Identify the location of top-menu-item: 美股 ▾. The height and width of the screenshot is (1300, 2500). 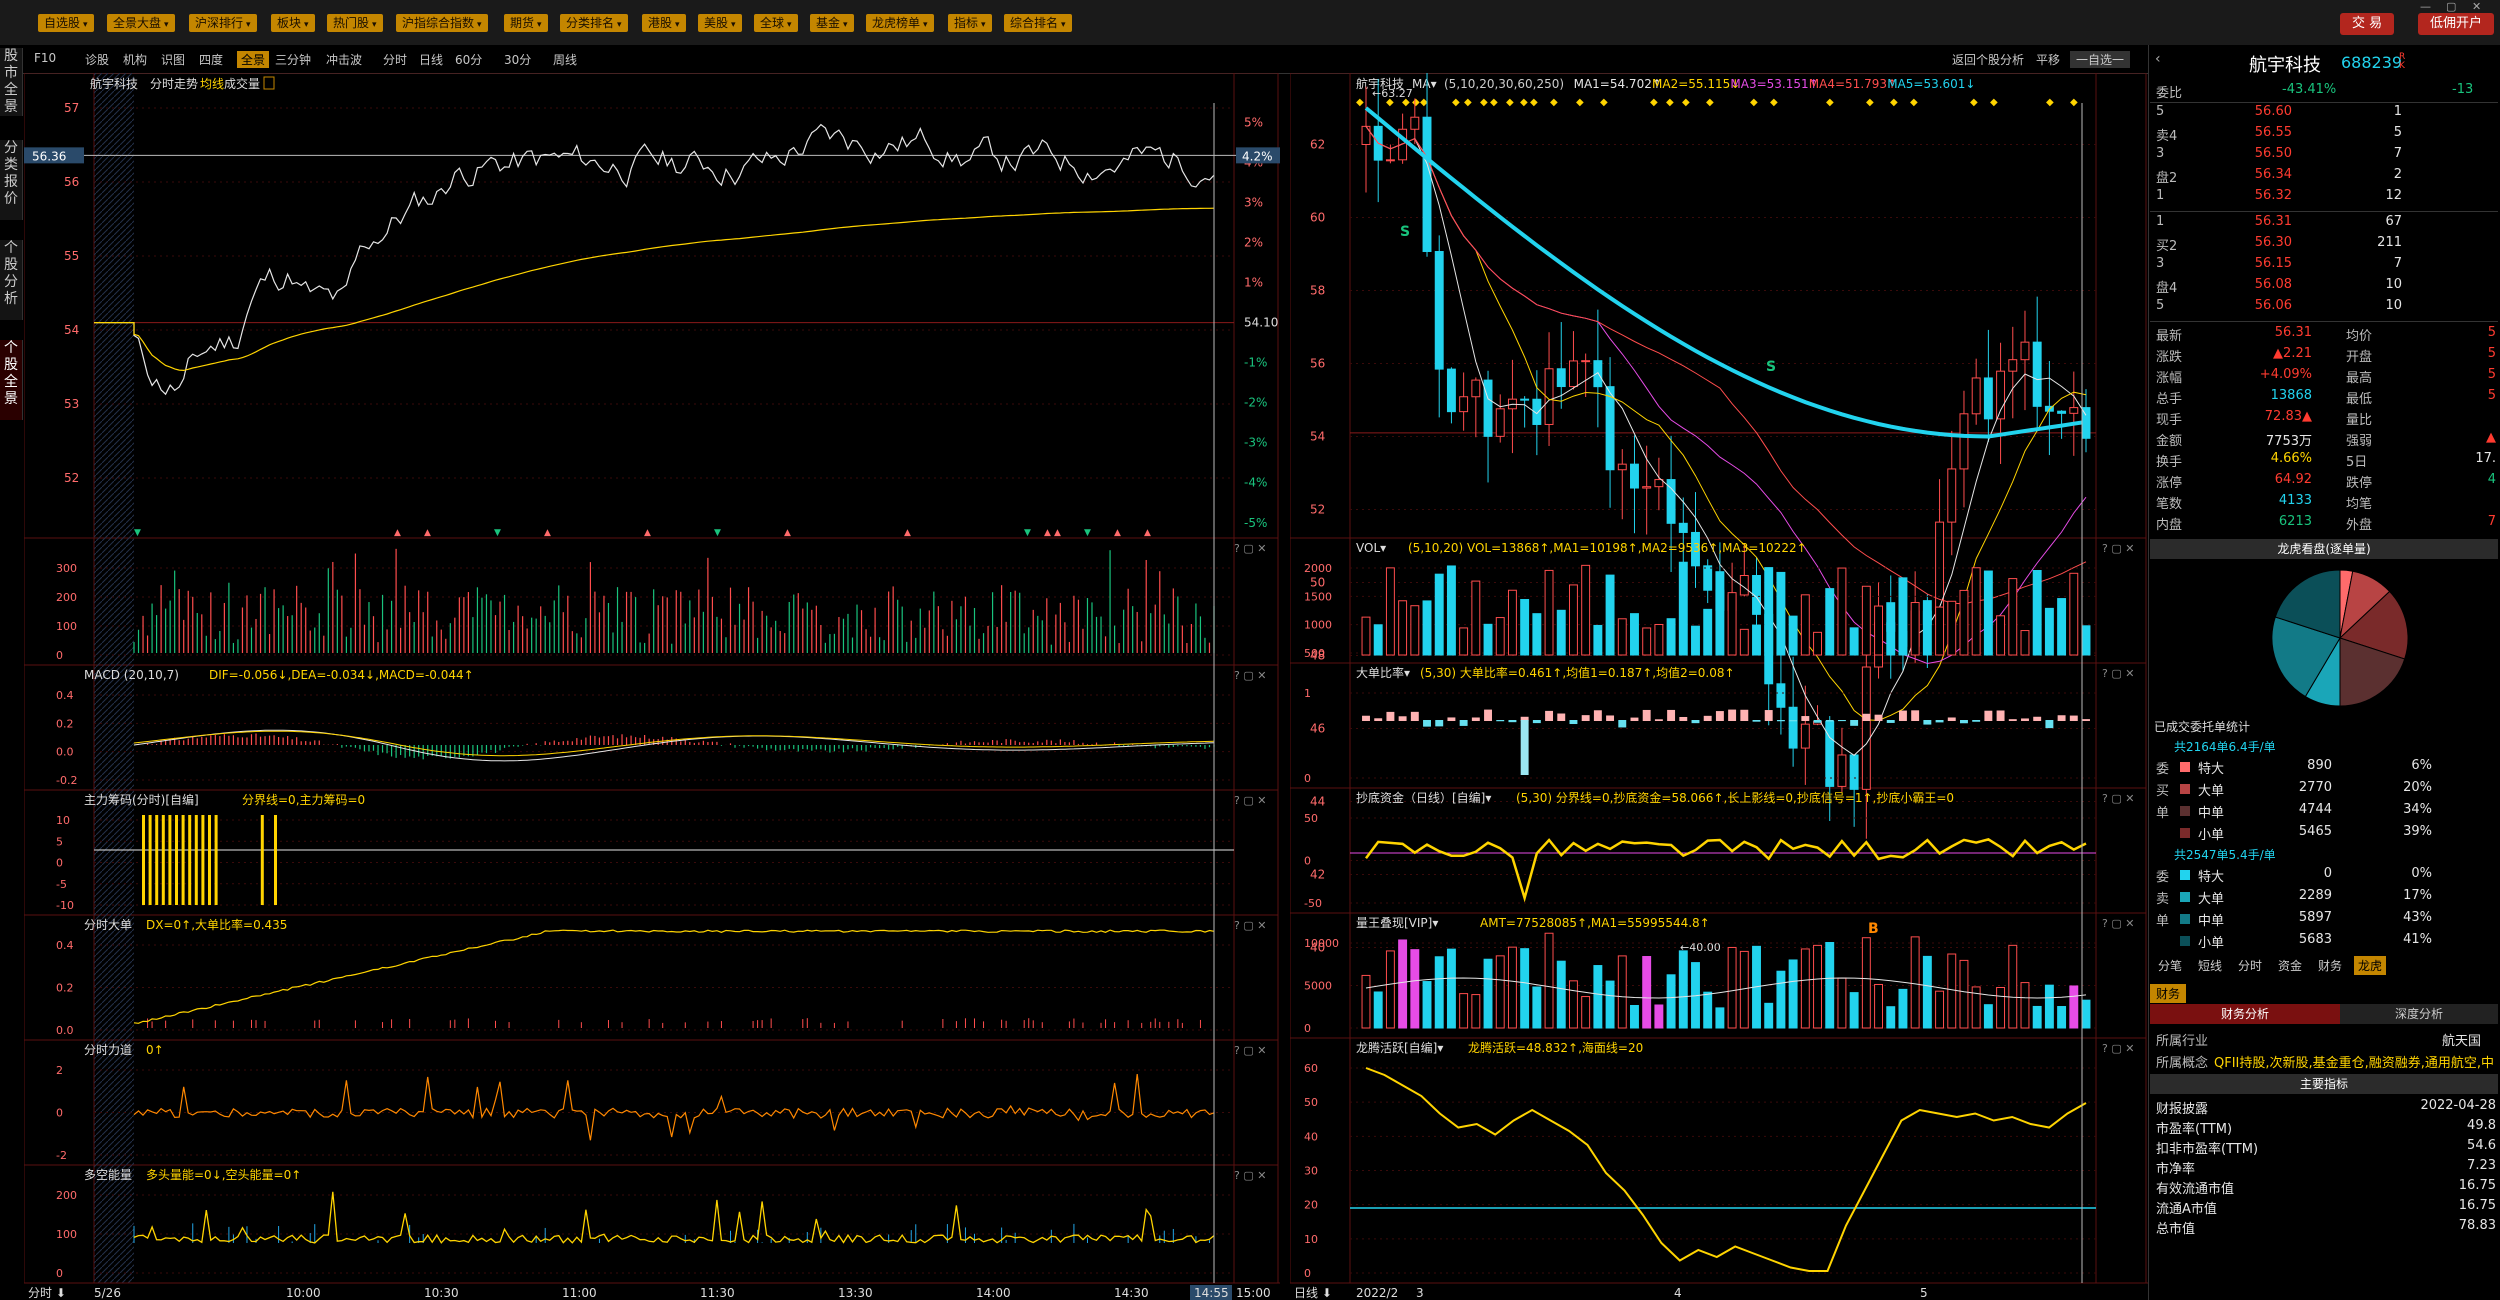
(720, 23).